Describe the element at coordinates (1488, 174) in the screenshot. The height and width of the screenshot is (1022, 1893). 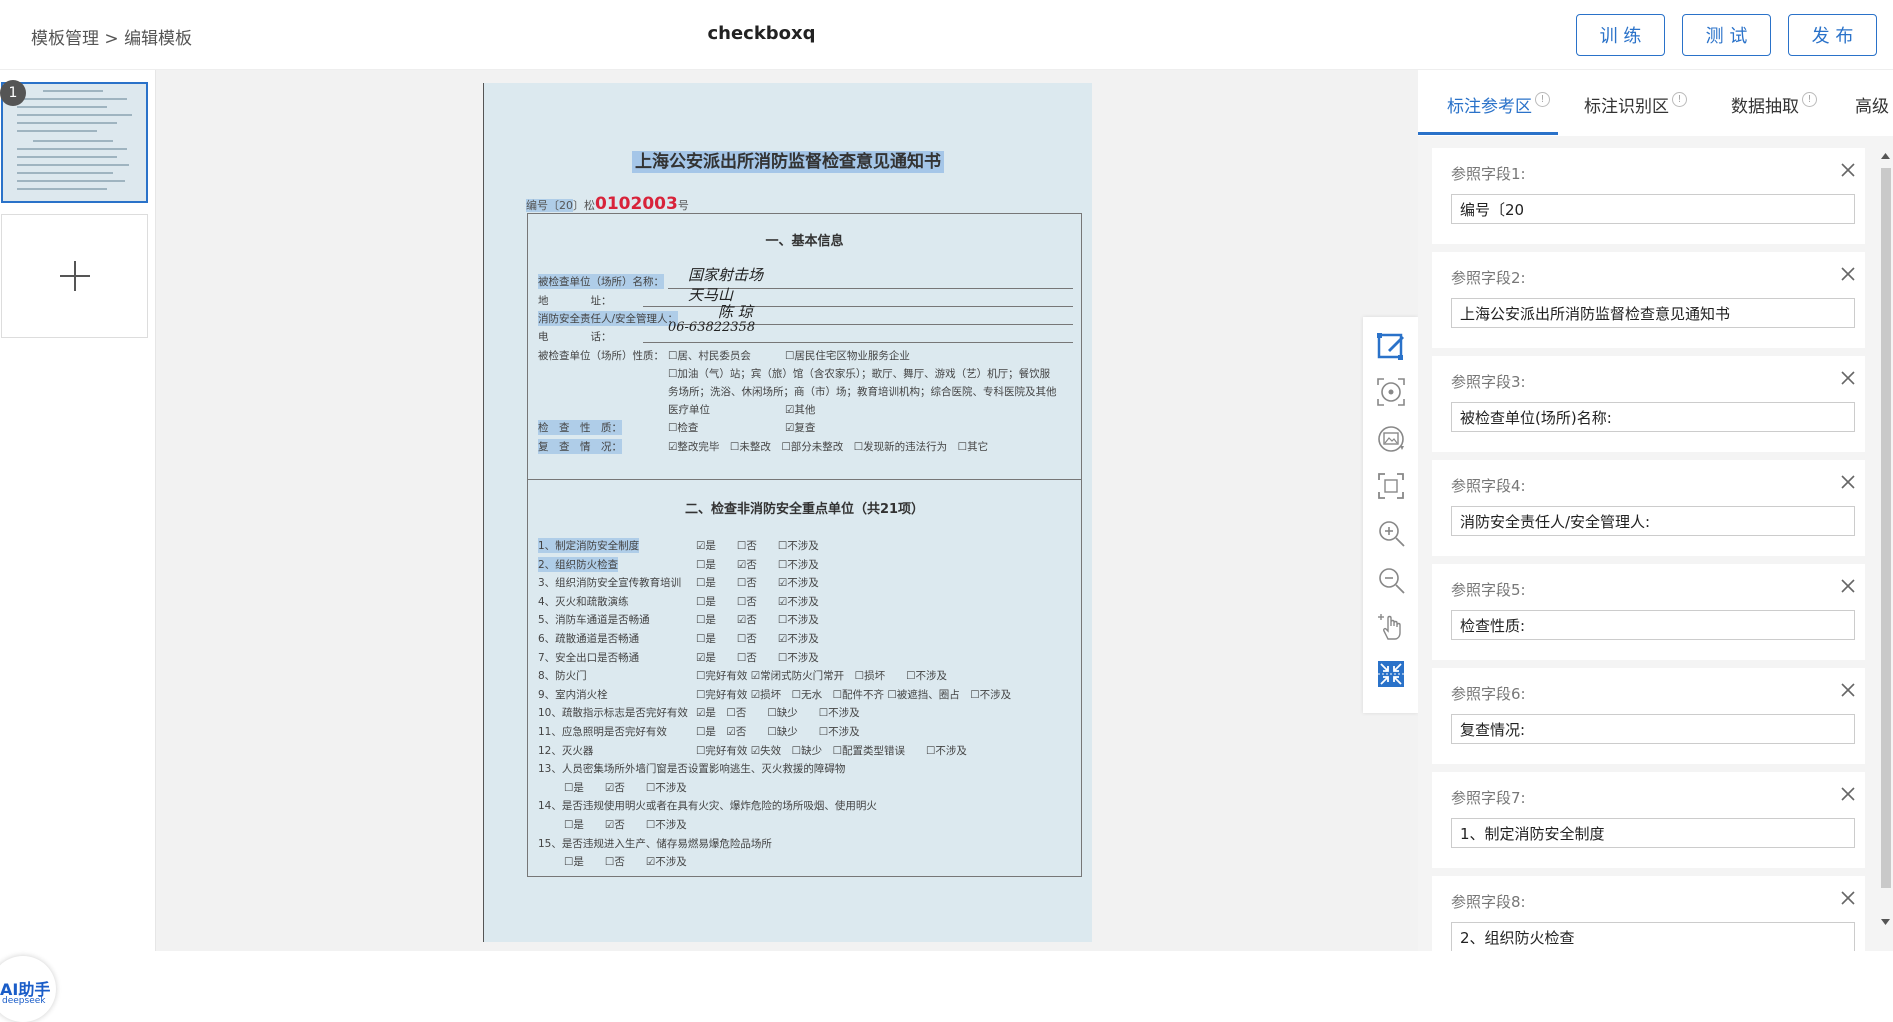
I see `reference-field-label: 参照字段1:` at that location.